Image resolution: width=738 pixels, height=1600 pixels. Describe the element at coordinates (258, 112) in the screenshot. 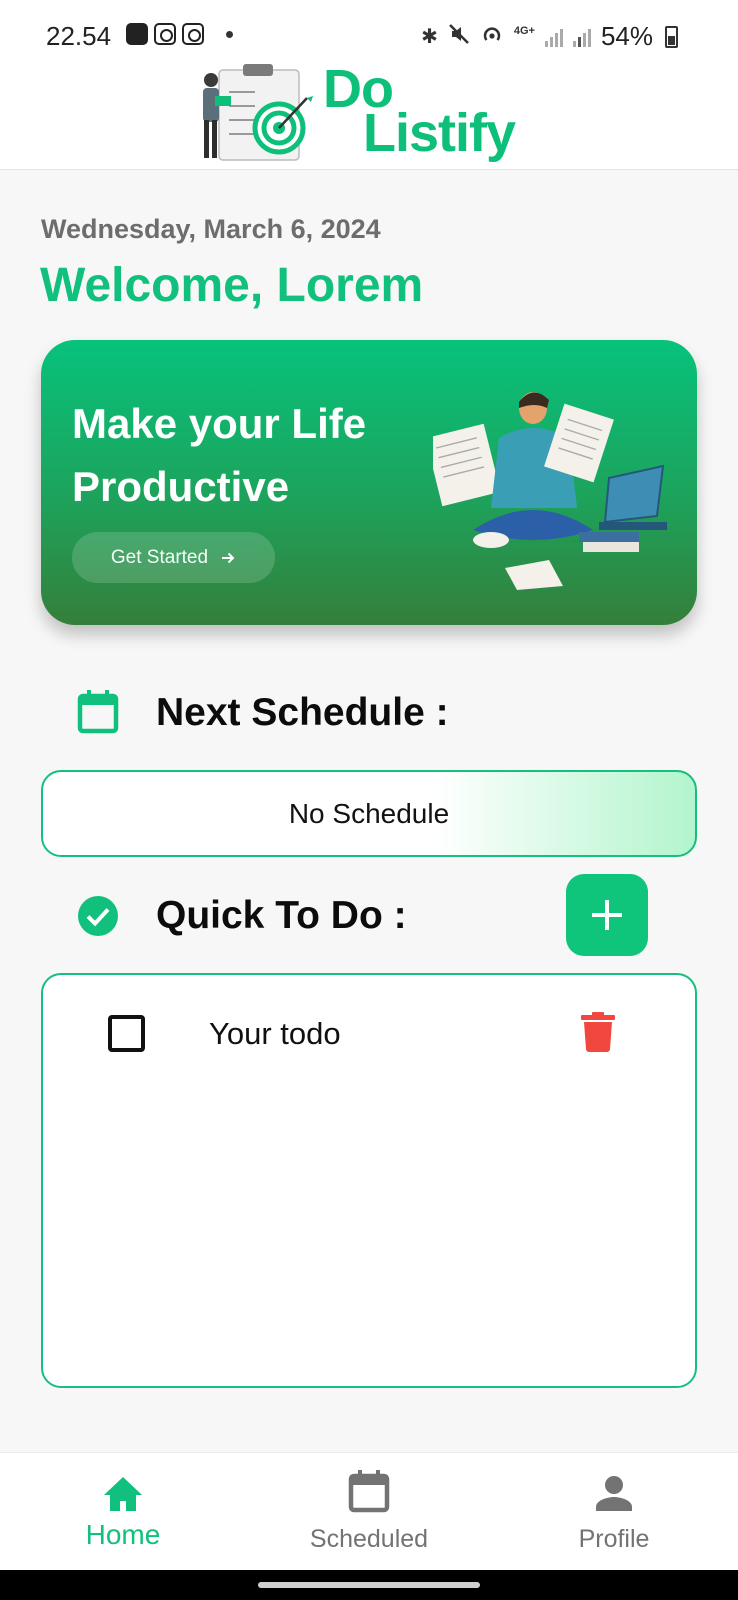

I see `logo-illustration` at that location.